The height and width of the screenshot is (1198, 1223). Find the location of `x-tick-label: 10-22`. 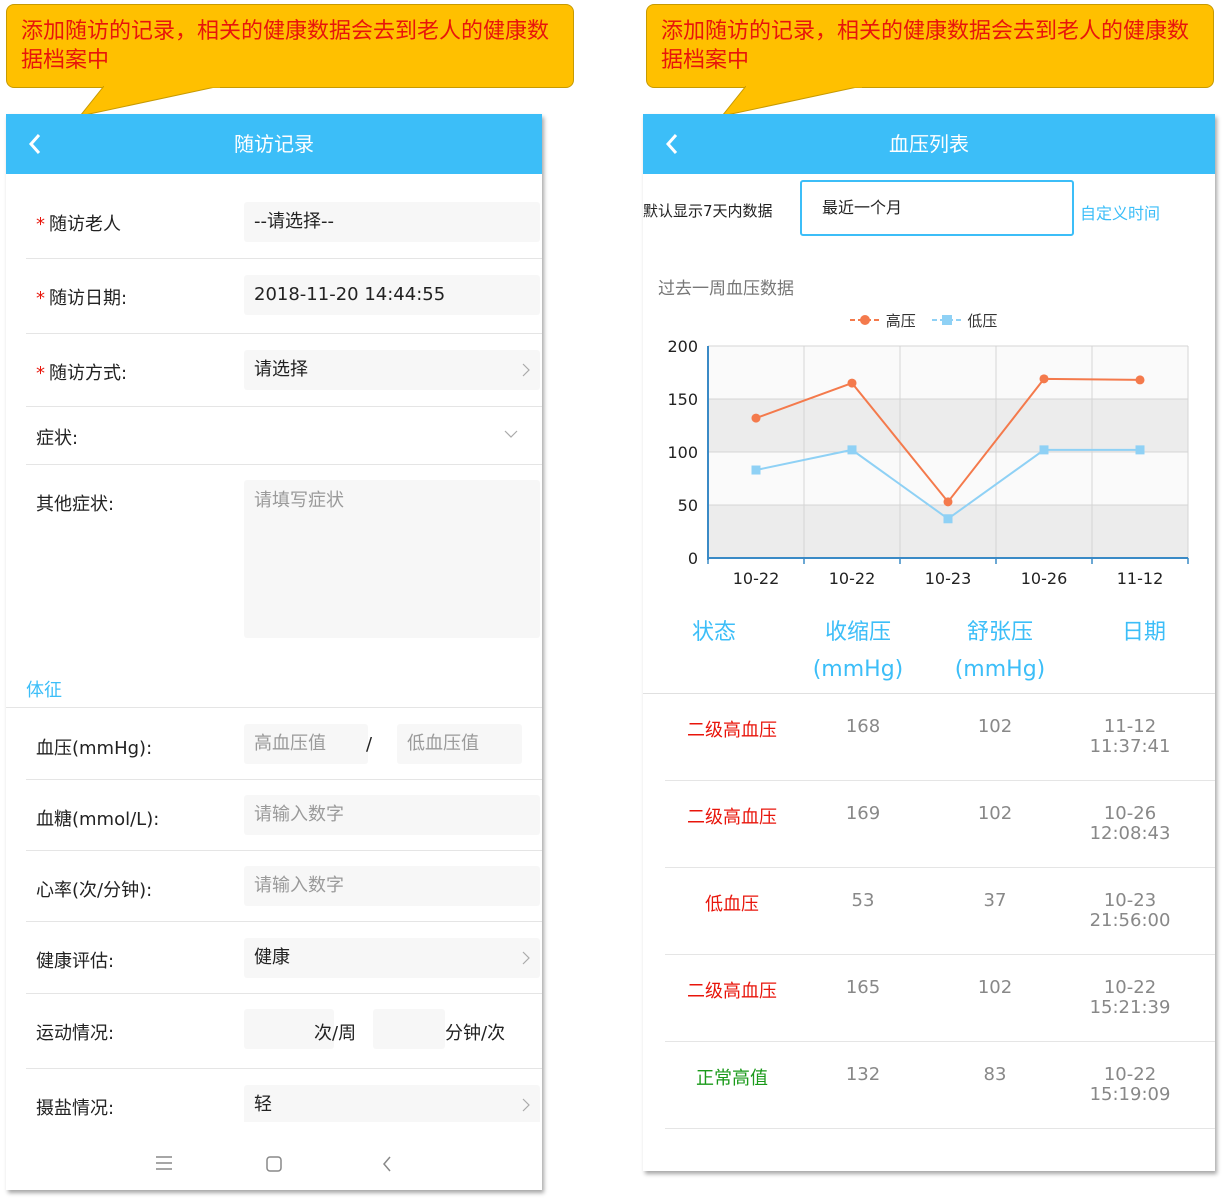

x-tick-label: 10-22 is located at coordinates (756, 578).